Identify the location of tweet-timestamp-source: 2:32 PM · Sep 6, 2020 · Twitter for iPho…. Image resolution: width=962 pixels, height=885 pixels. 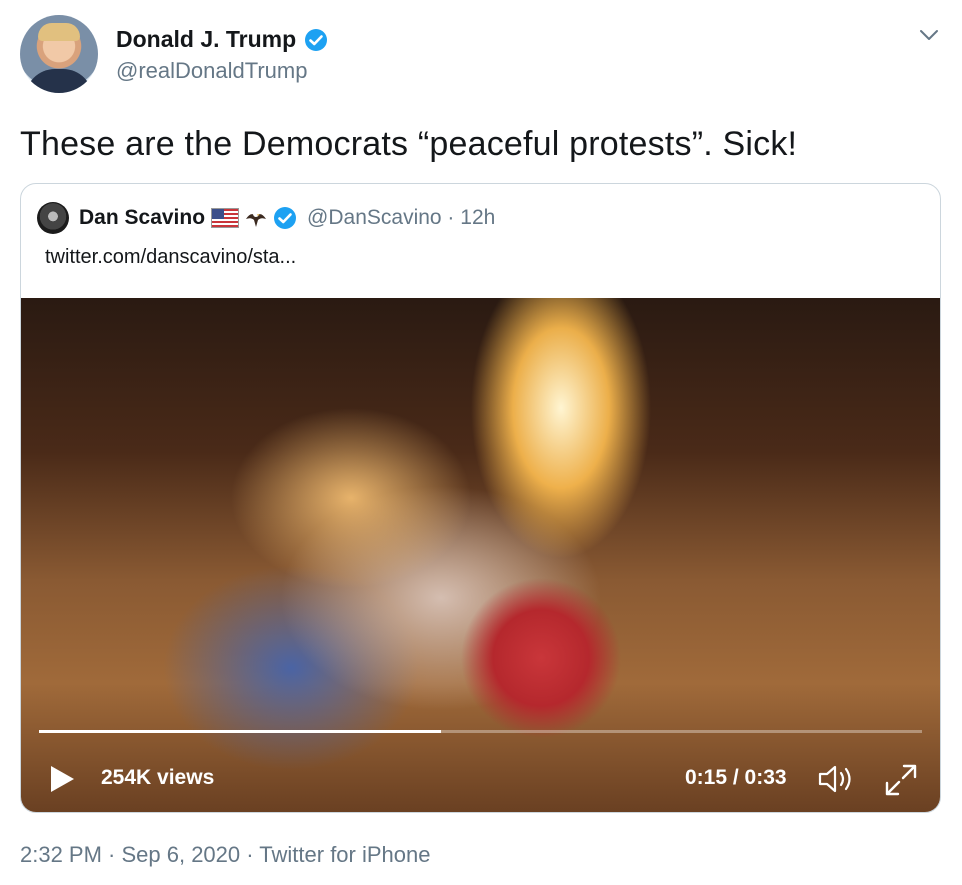
(225, 855).